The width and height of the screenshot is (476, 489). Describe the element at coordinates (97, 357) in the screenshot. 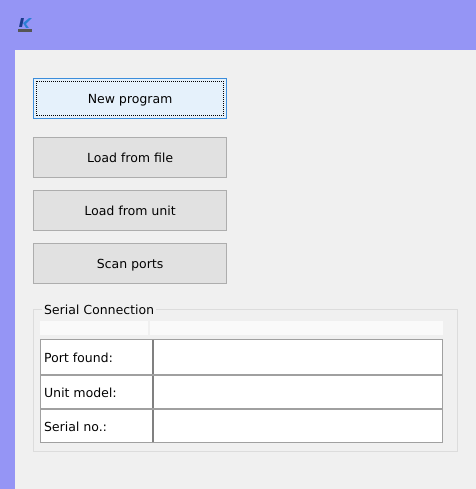

I see `table-cell: Port found:` at that location.